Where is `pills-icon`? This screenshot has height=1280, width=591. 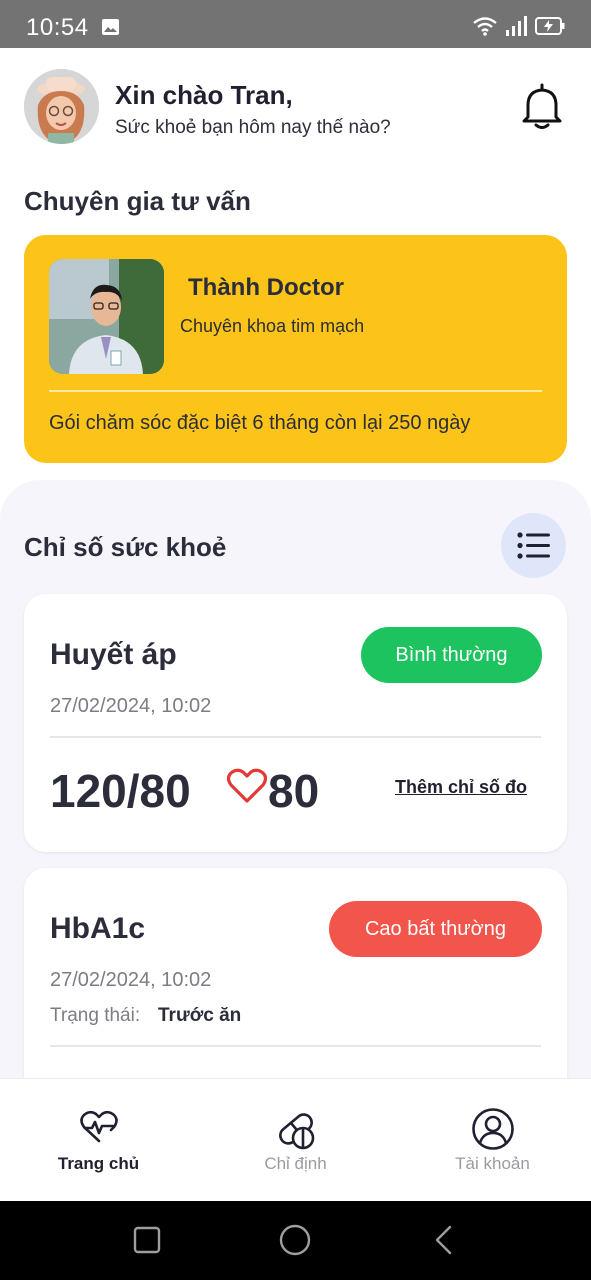
pills-icon is located at coordinates (297, 1131).